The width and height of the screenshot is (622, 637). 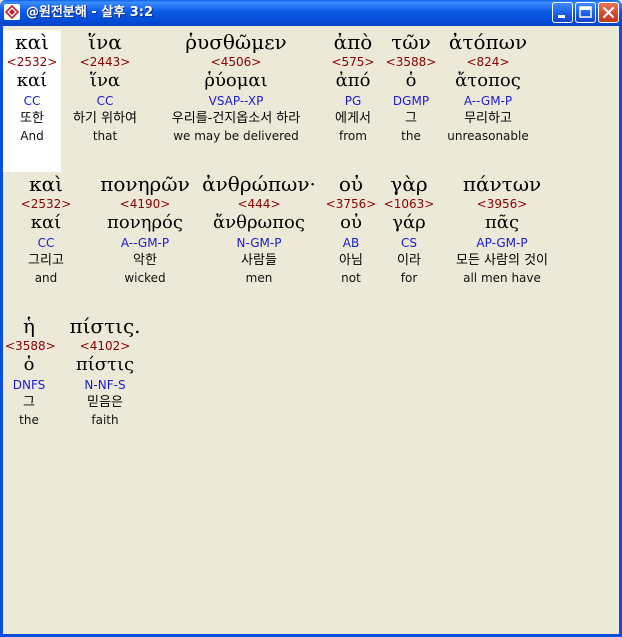 I want to click on english-gloss: all men have, so click(x=502, y=278).